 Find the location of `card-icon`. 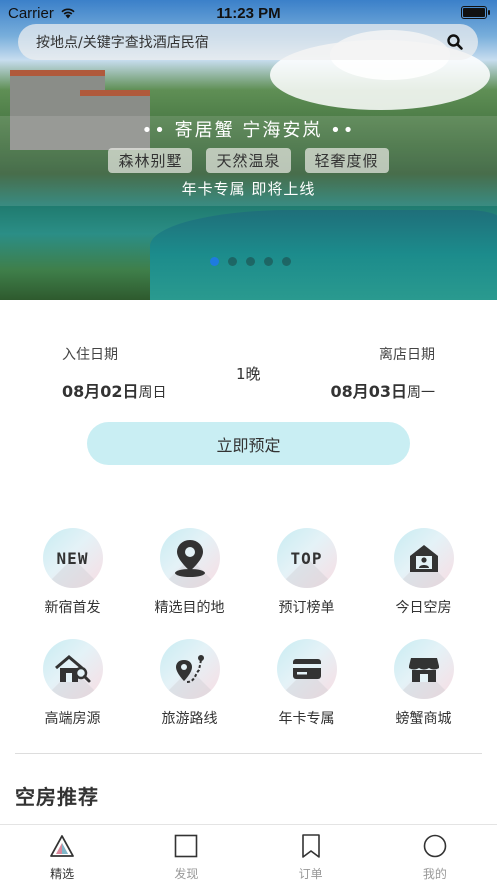

card-icon is located at coordinates (306, 669).